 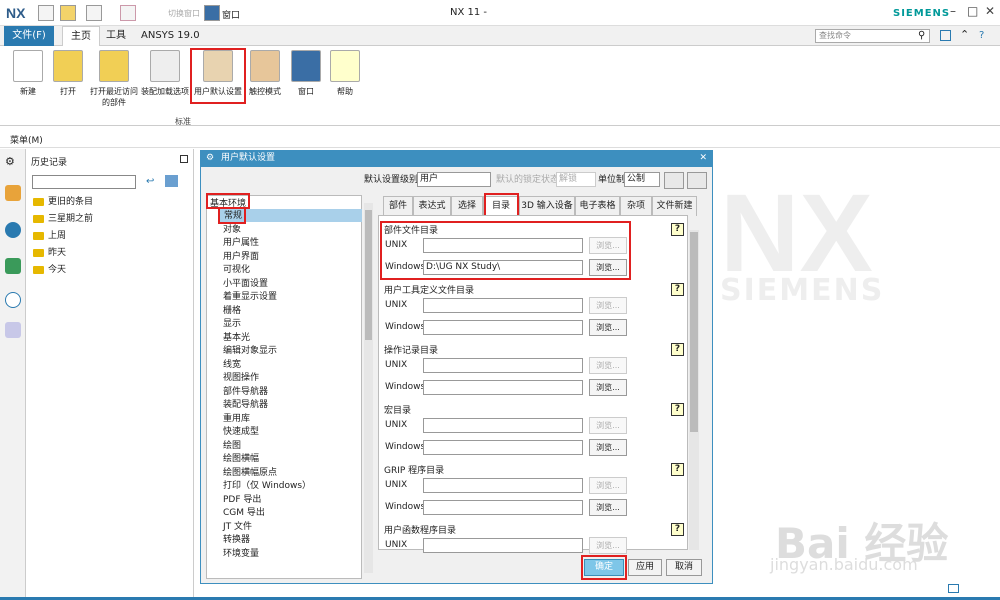 What do you see at coordinates (81, 36) in the screenshot?
I see `tab-home: 主页` at bounding box center [81, 36].